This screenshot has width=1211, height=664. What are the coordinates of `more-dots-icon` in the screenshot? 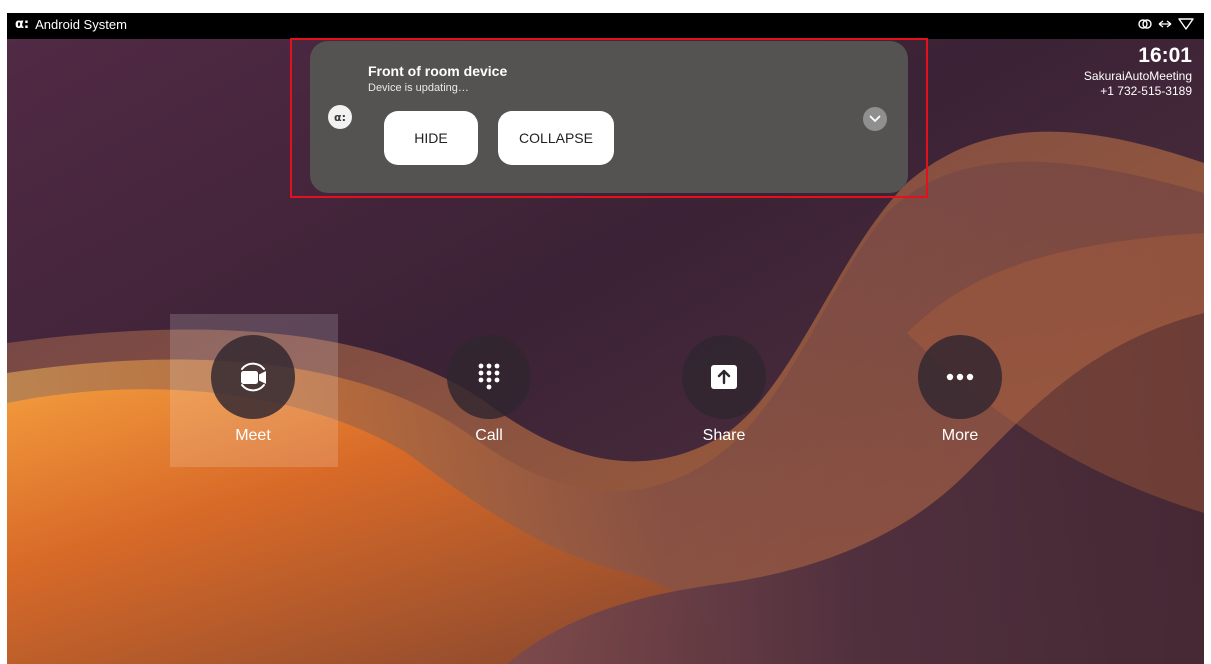 It's located at (960, 377).